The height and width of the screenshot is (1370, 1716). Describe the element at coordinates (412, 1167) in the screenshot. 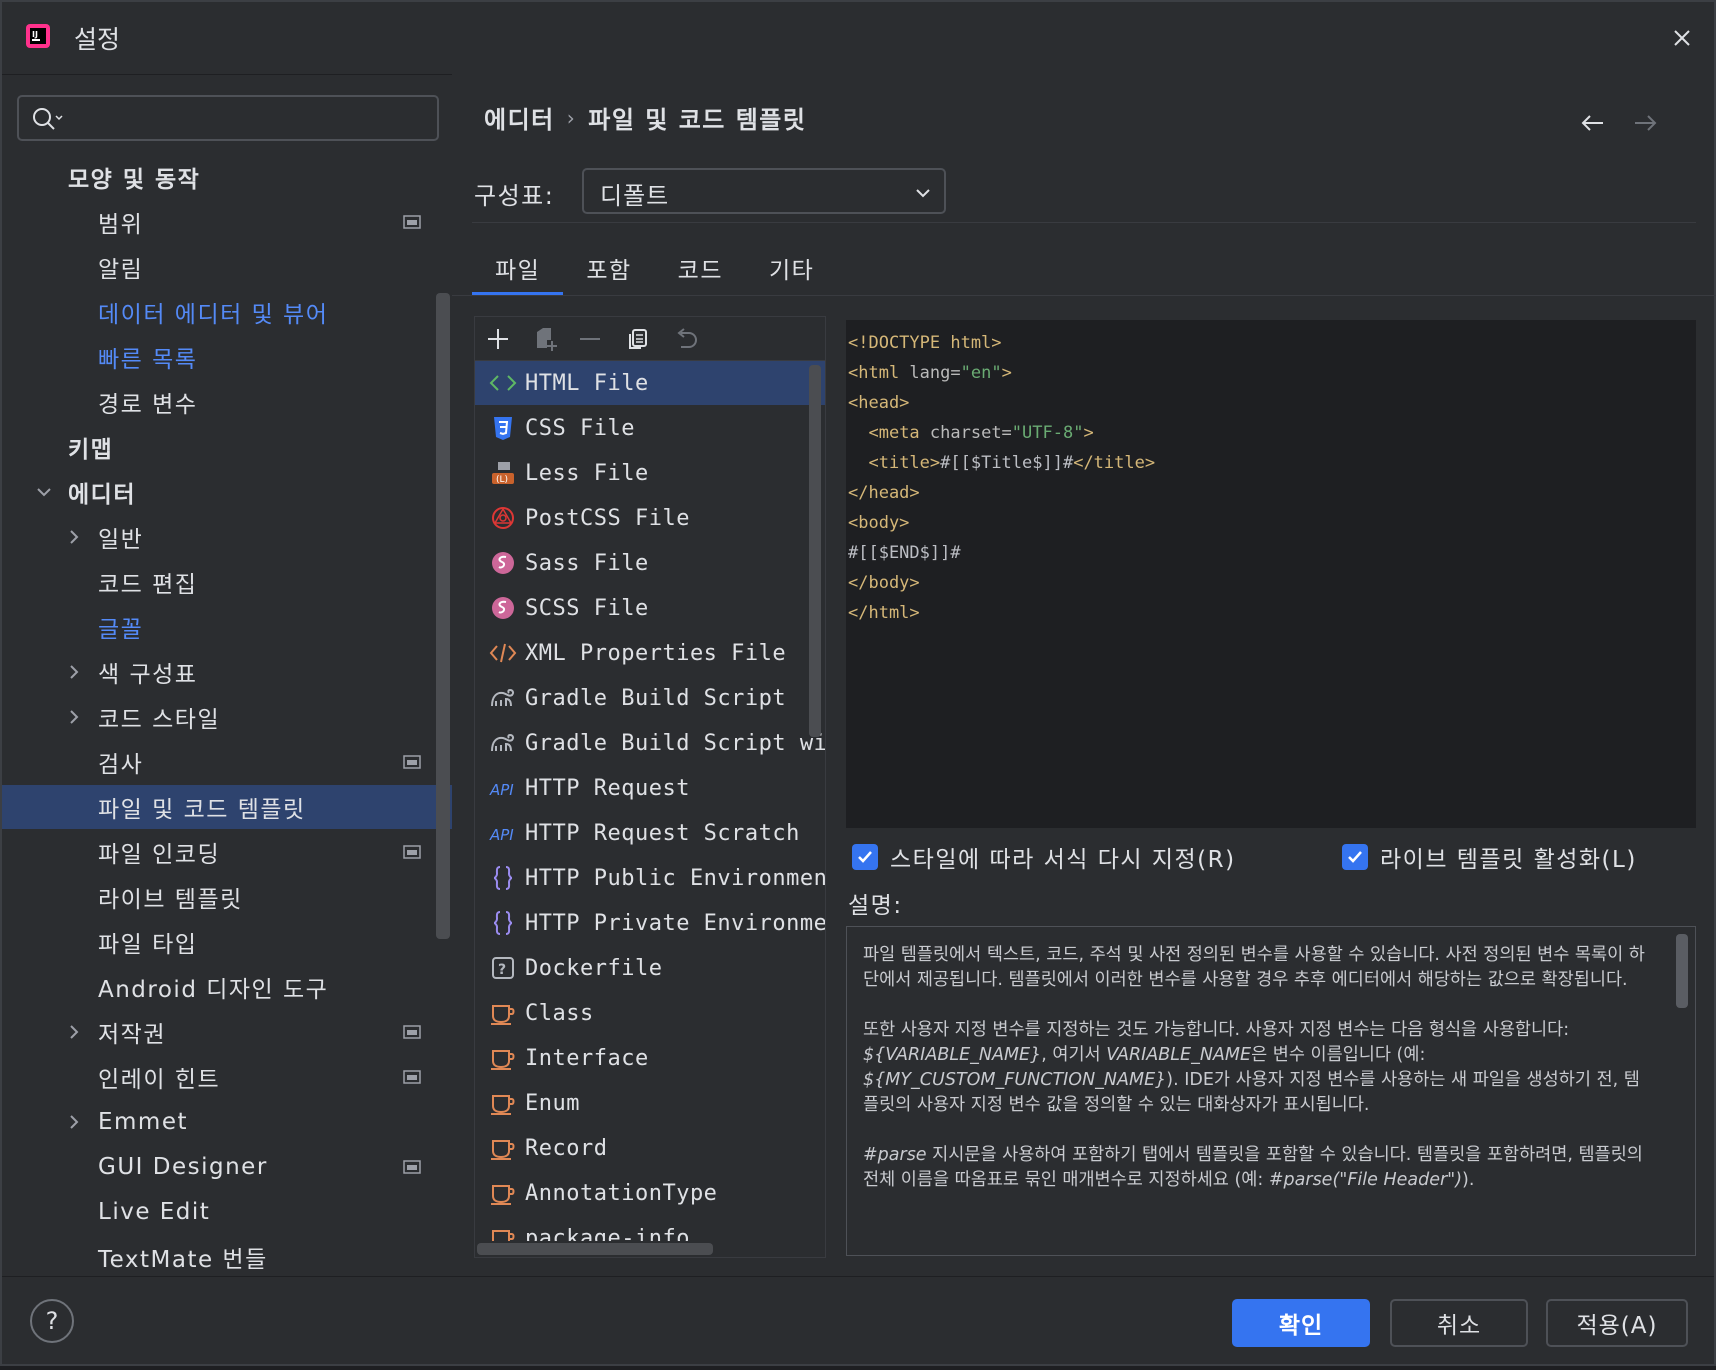

I see `project-level-icon` at that location.